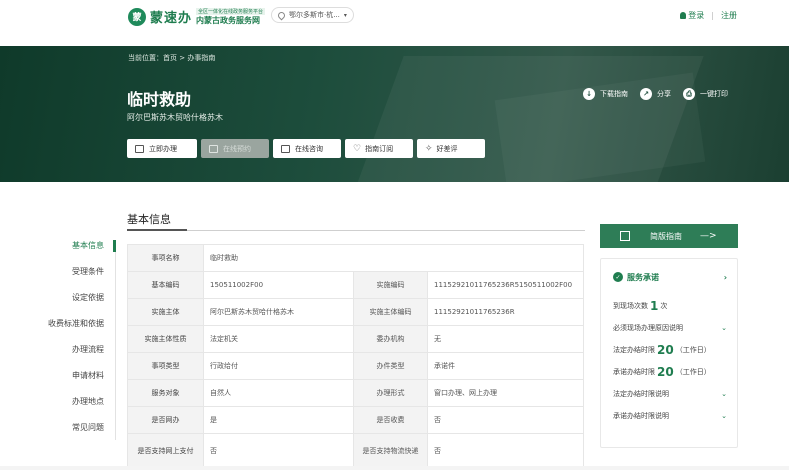  I want to click on visits-label: 到现场次数, so click(630, 306).